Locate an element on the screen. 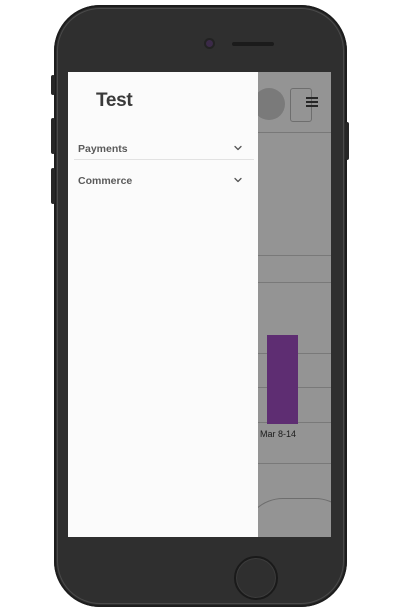 The width and height of the screenshot is (407, 613). drawer-divider is located at coordinates (164, 159).